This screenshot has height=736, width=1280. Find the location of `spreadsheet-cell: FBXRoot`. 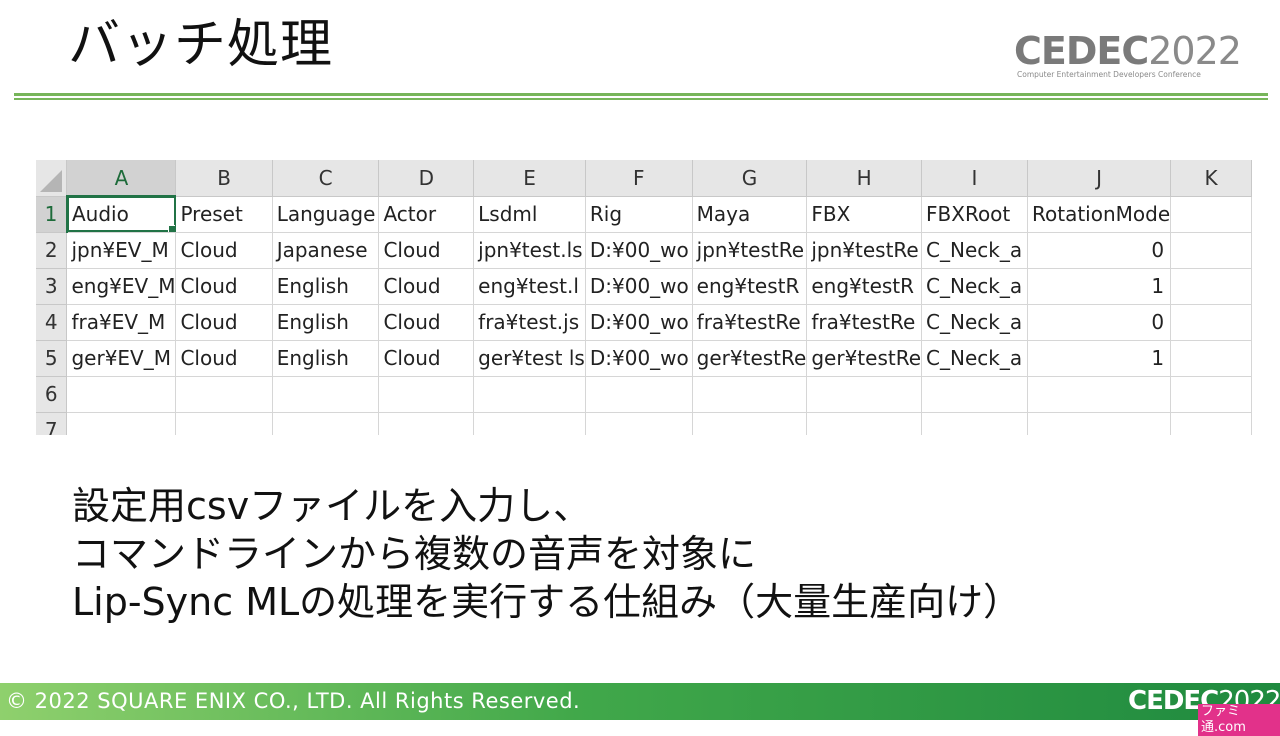

spreadsheet-cell: FBXRoot is located at coordinates (974, 214).